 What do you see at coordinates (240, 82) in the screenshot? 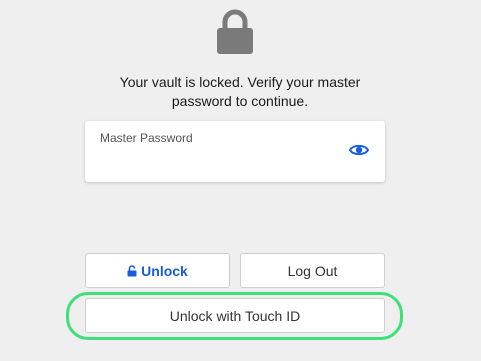
I see `locked-message-line1: Your vault is locked. Verify your master` at bounding box center [240, 82].